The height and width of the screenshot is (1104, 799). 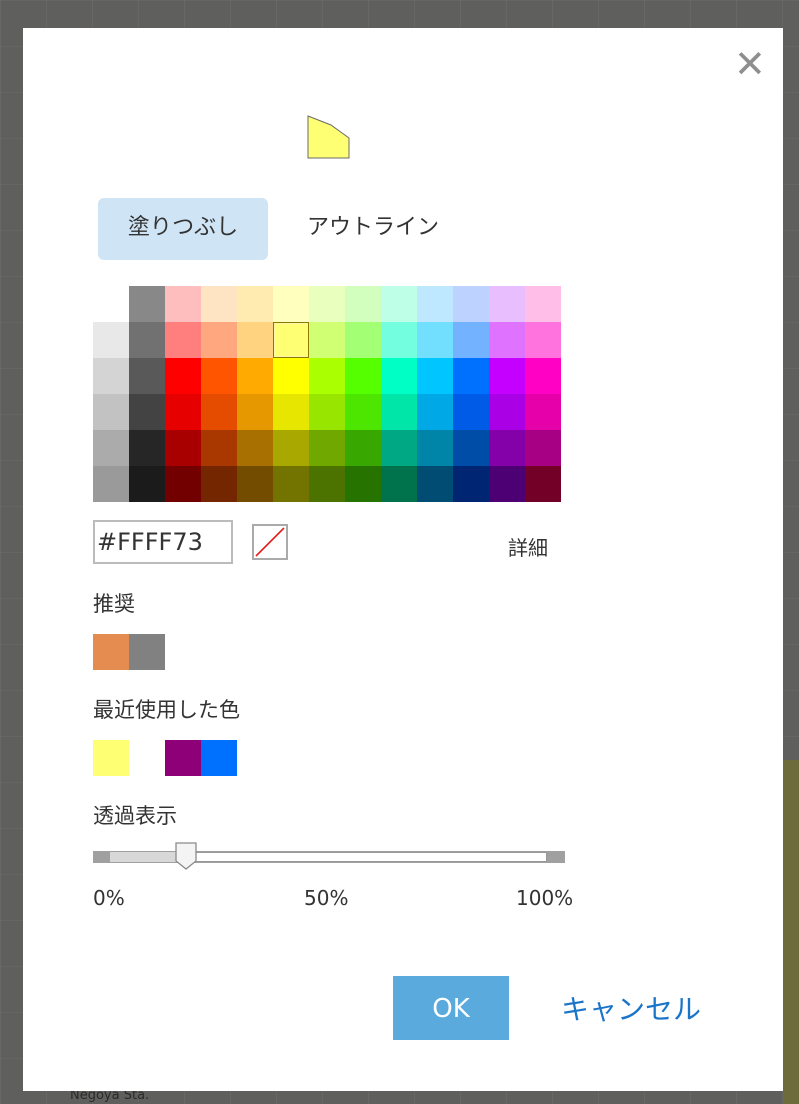 I want to click on recommended-label: 推奨, so click(x=114, y=604).